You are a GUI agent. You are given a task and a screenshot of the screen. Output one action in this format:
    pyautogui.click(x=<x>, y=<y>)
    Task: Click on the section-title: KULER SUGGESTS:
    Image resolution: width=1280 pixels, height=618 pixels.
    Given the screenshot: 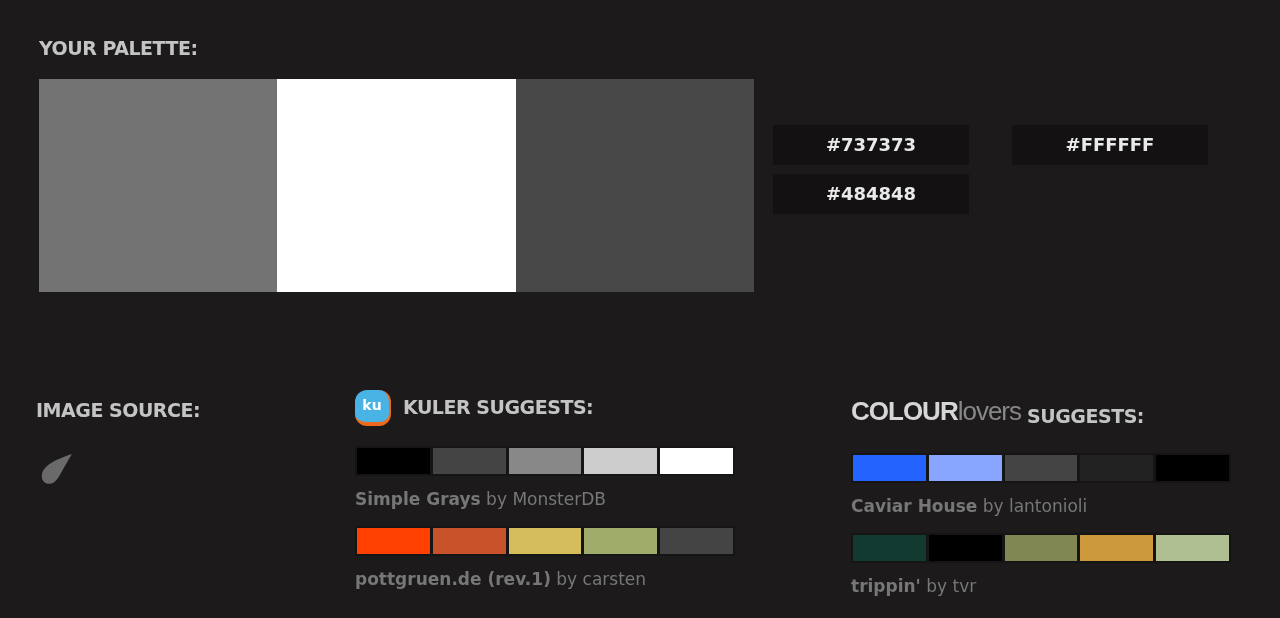 What is the action you would take?
    pyautogui.click(x=498, y=408)
    